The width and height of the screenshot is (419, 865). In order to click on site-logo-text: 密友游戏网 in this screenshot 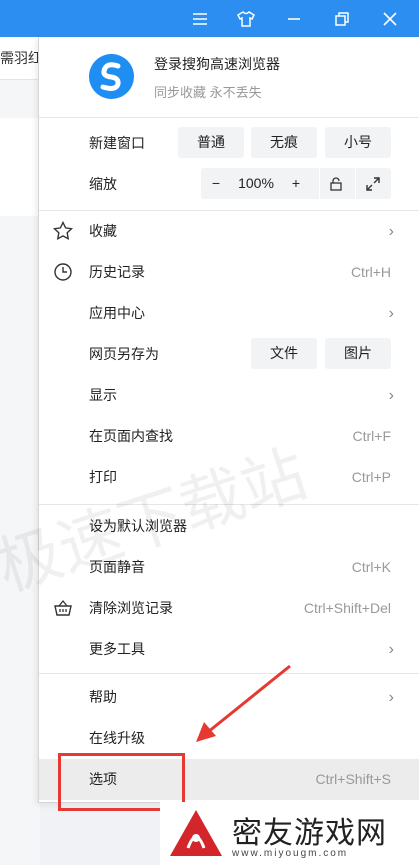, I will do `click(309, 833)`.